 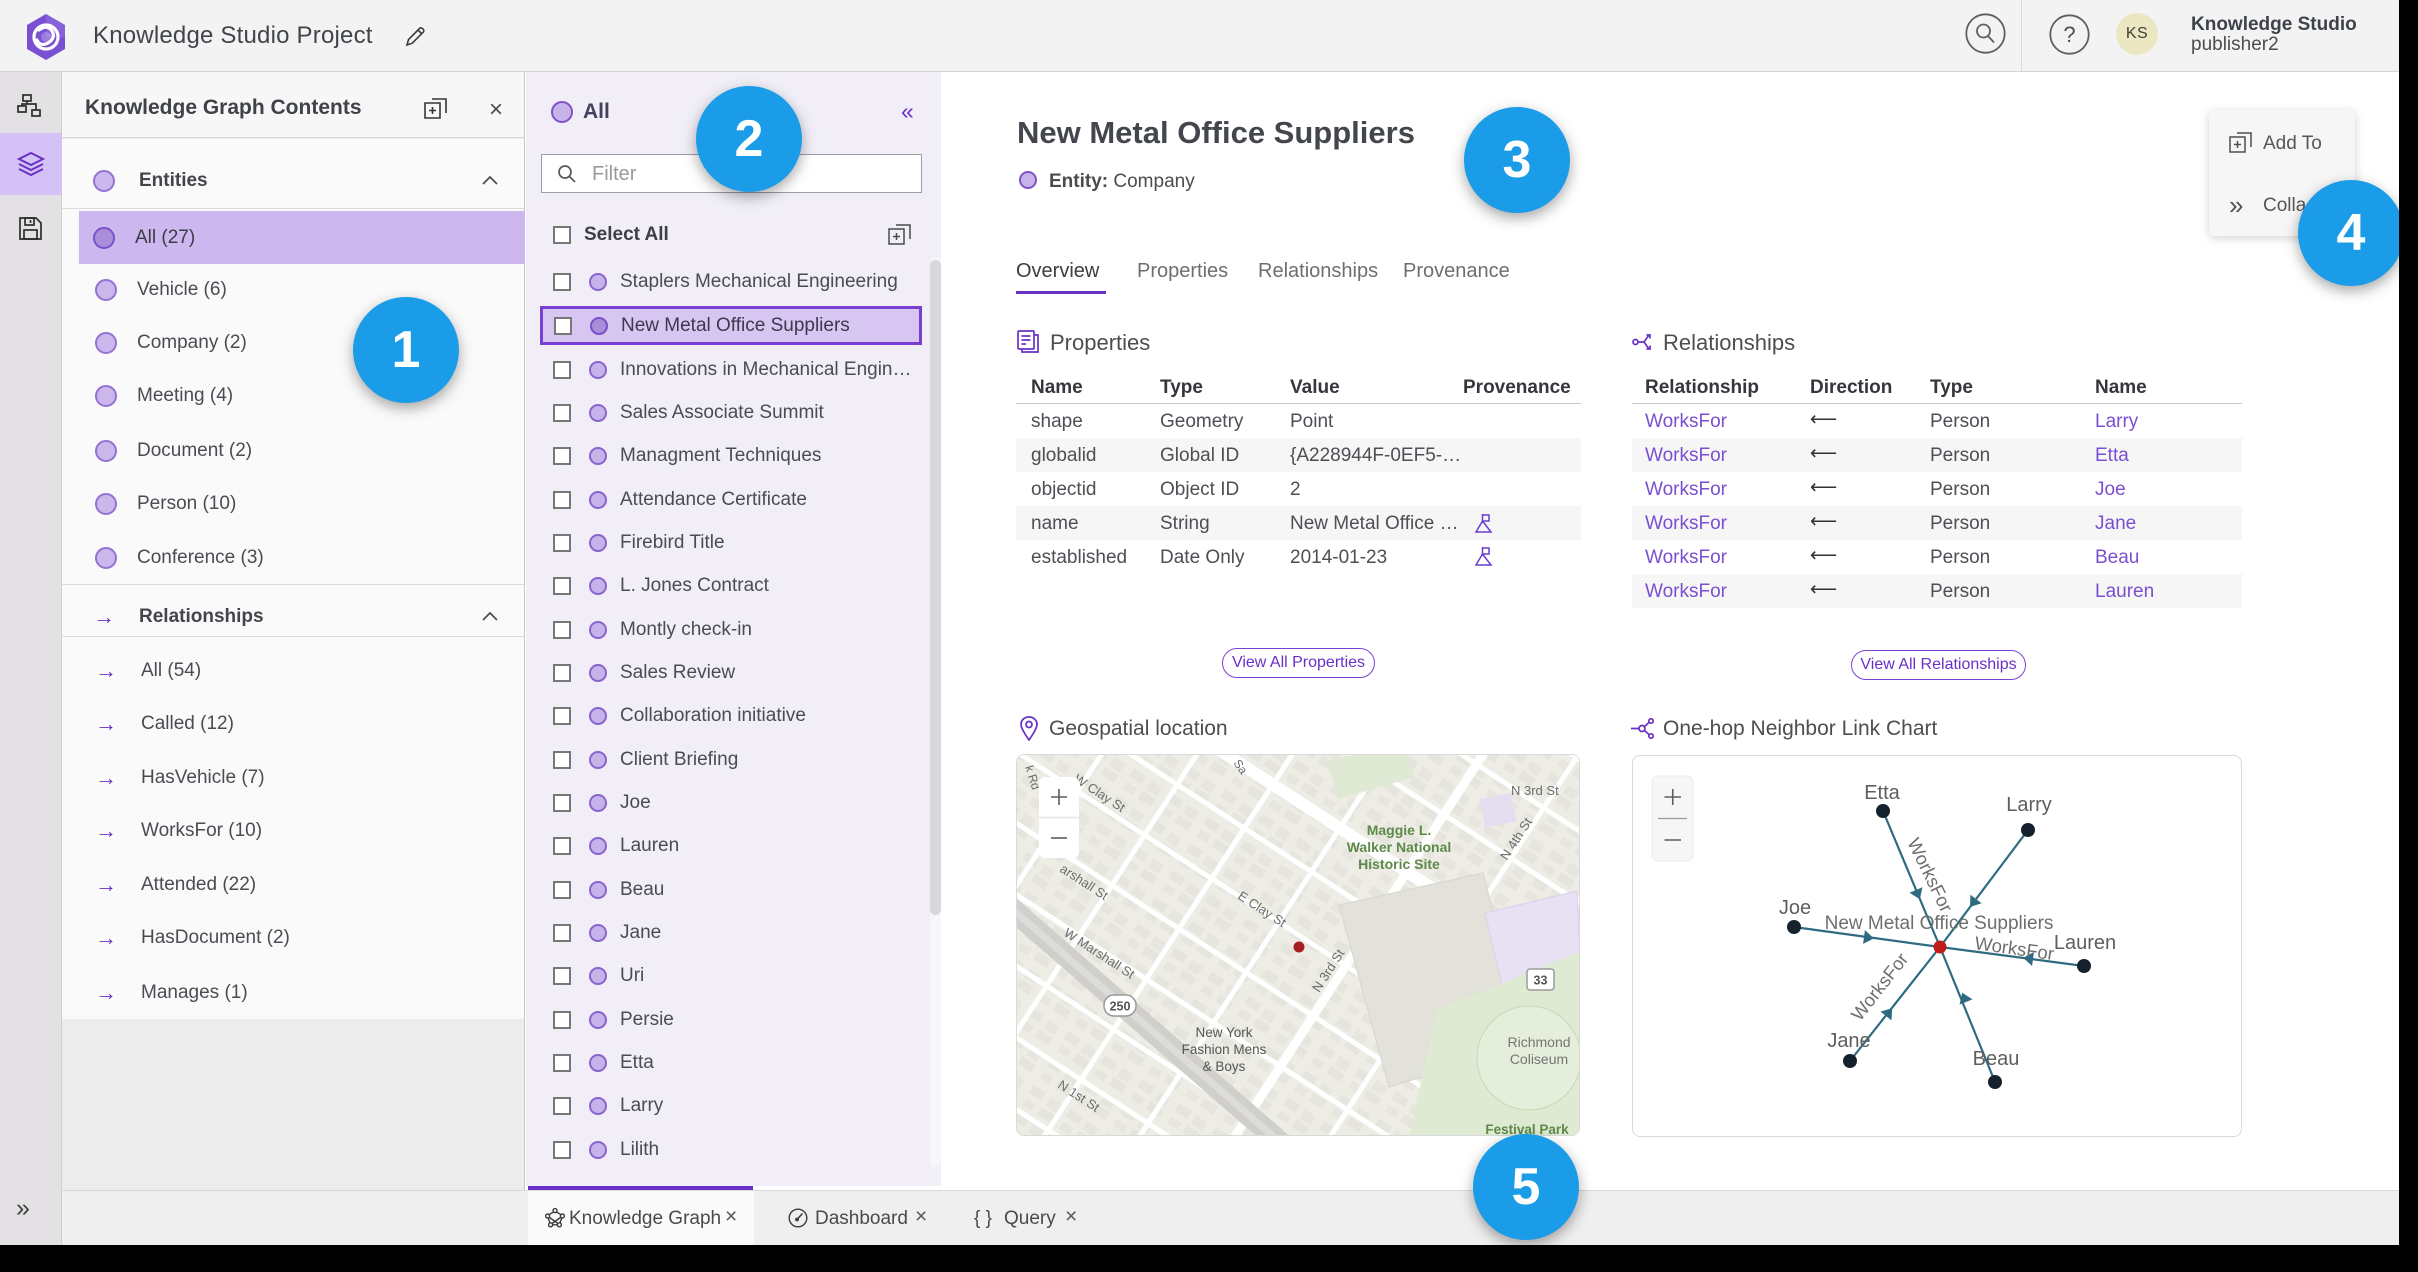 What do you see at coordinates (1399, 864) in the screenshot?
I see `svg-text: Historic Site` at bounding box center [1399, 864].